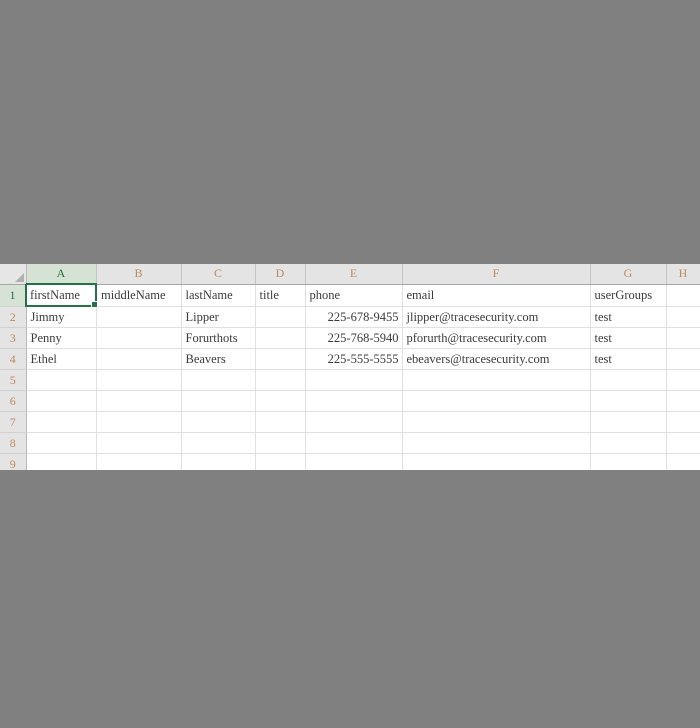 This screenshot has height=728, width=700. What do you see at coordinates (13, 295) in the screenshot?
I see `row-header-1: 1` at bounding box center [13, 295].